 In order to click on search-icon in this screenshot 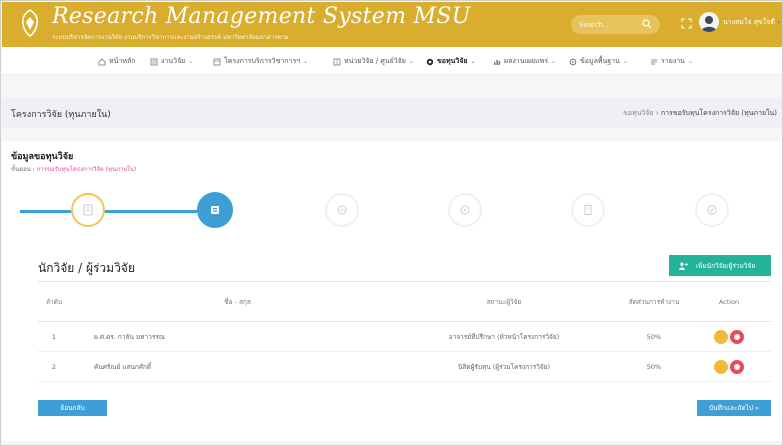, I will do `click(647, 24)`.